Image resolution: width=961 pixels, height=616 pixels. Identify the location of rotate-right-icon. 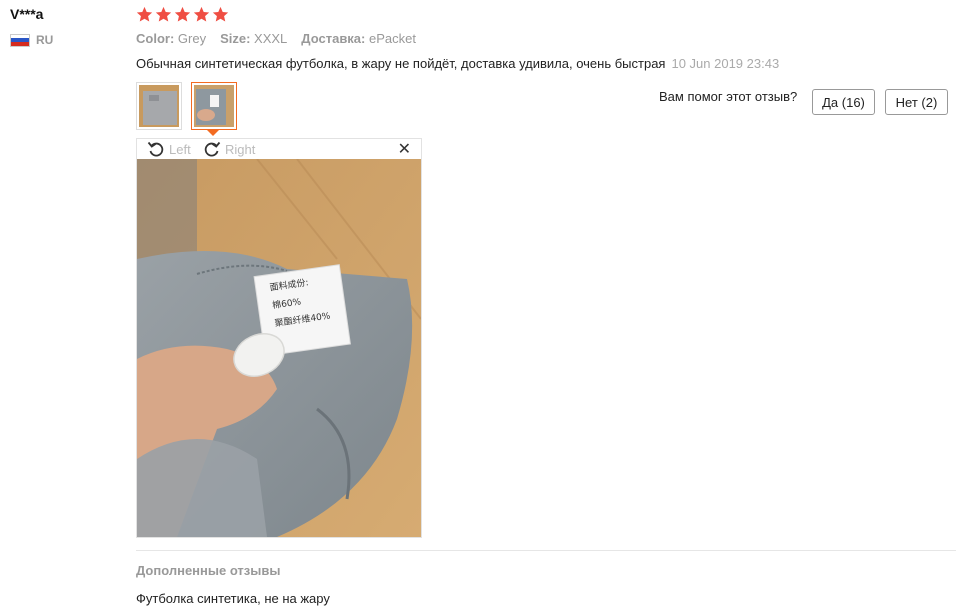
(212, 149).